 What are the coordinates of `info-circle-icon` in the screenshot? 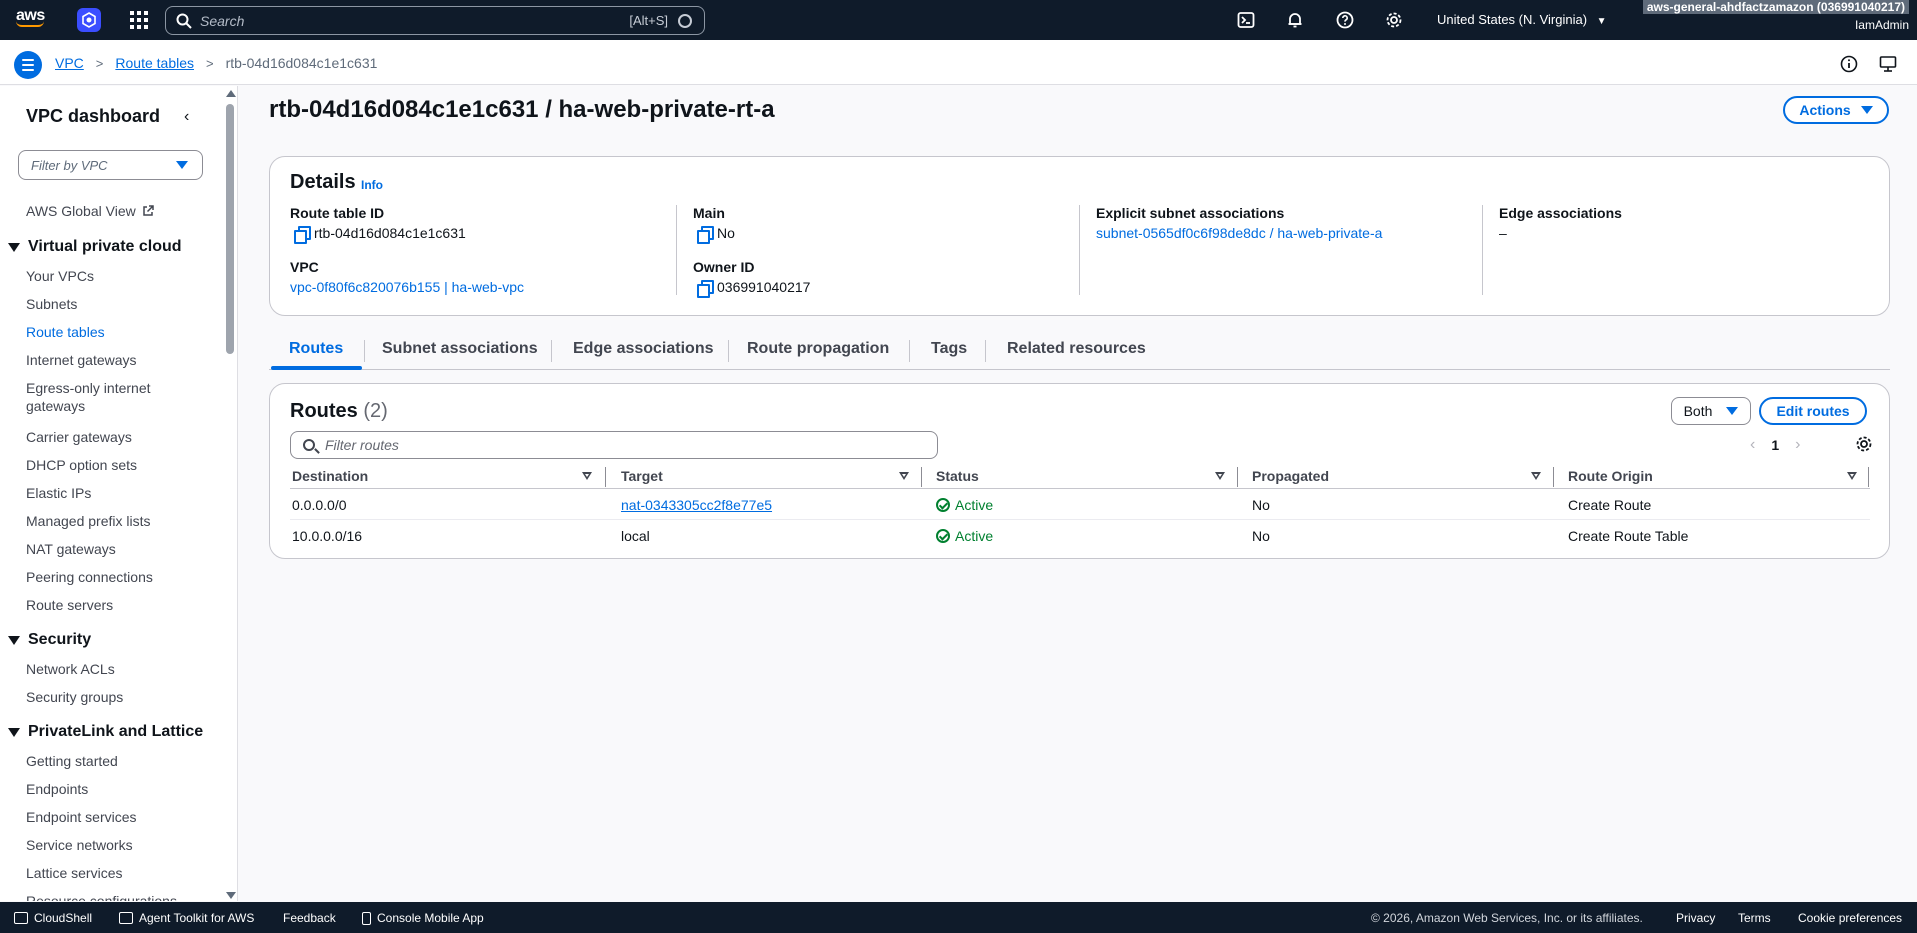 It's located at (1849, 64).